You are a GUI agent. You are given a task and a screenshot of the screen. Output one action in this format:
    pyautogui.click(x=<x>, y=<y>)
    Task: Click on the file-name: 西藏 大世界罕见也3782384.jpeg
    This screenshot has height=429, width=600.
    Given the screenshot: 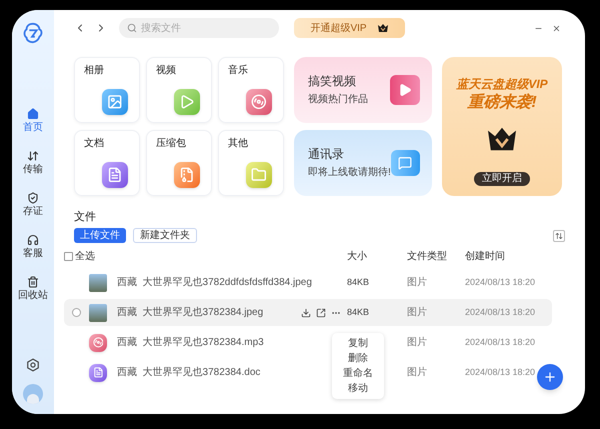 What is the action you would take?
    pyautogui.click(x=190, y=313)
    